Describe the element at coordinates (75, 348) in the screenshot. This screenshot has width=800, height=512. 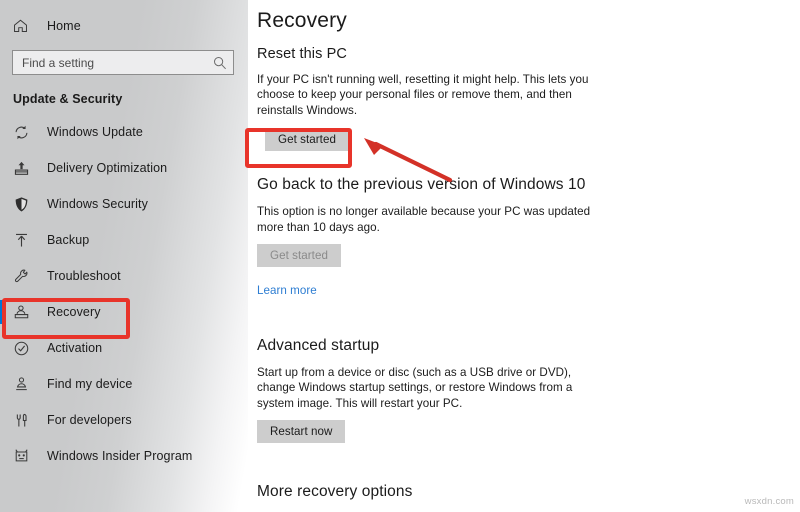
I see `sidebar-item-label: Activation` at that location.